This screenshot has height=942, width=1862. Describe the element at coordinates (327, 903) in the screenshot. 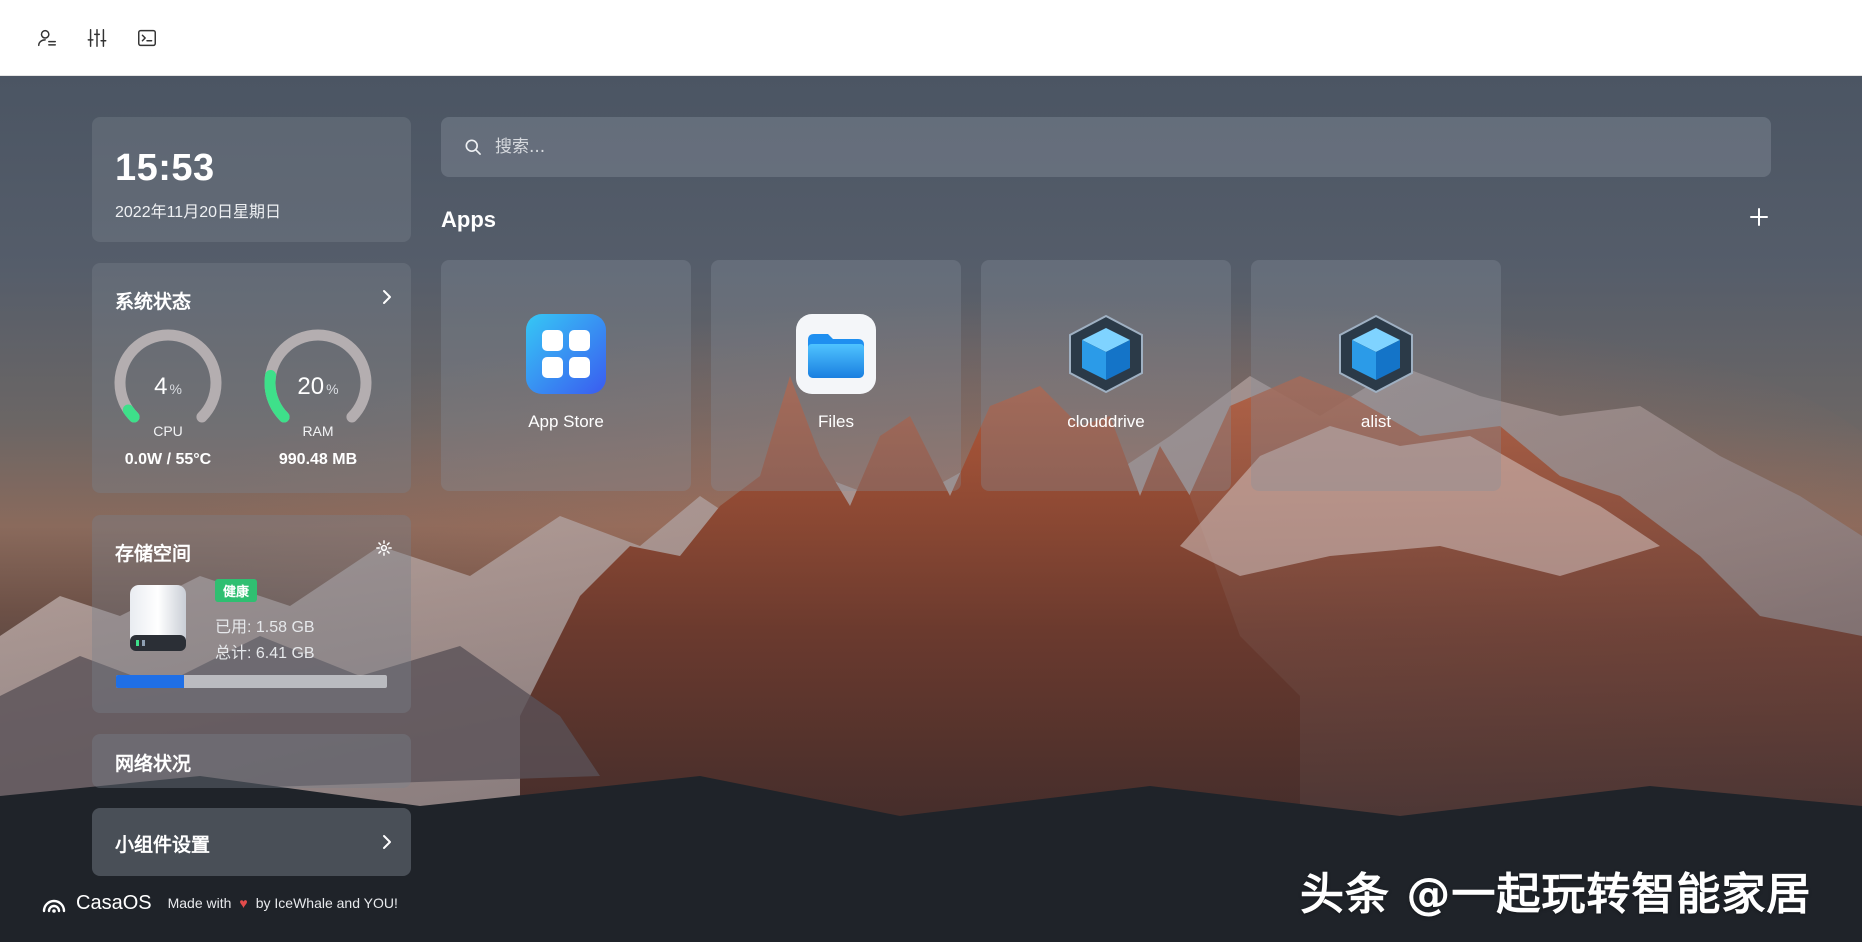

I see `footer-by: by IceWhale and YOU!` at that location.